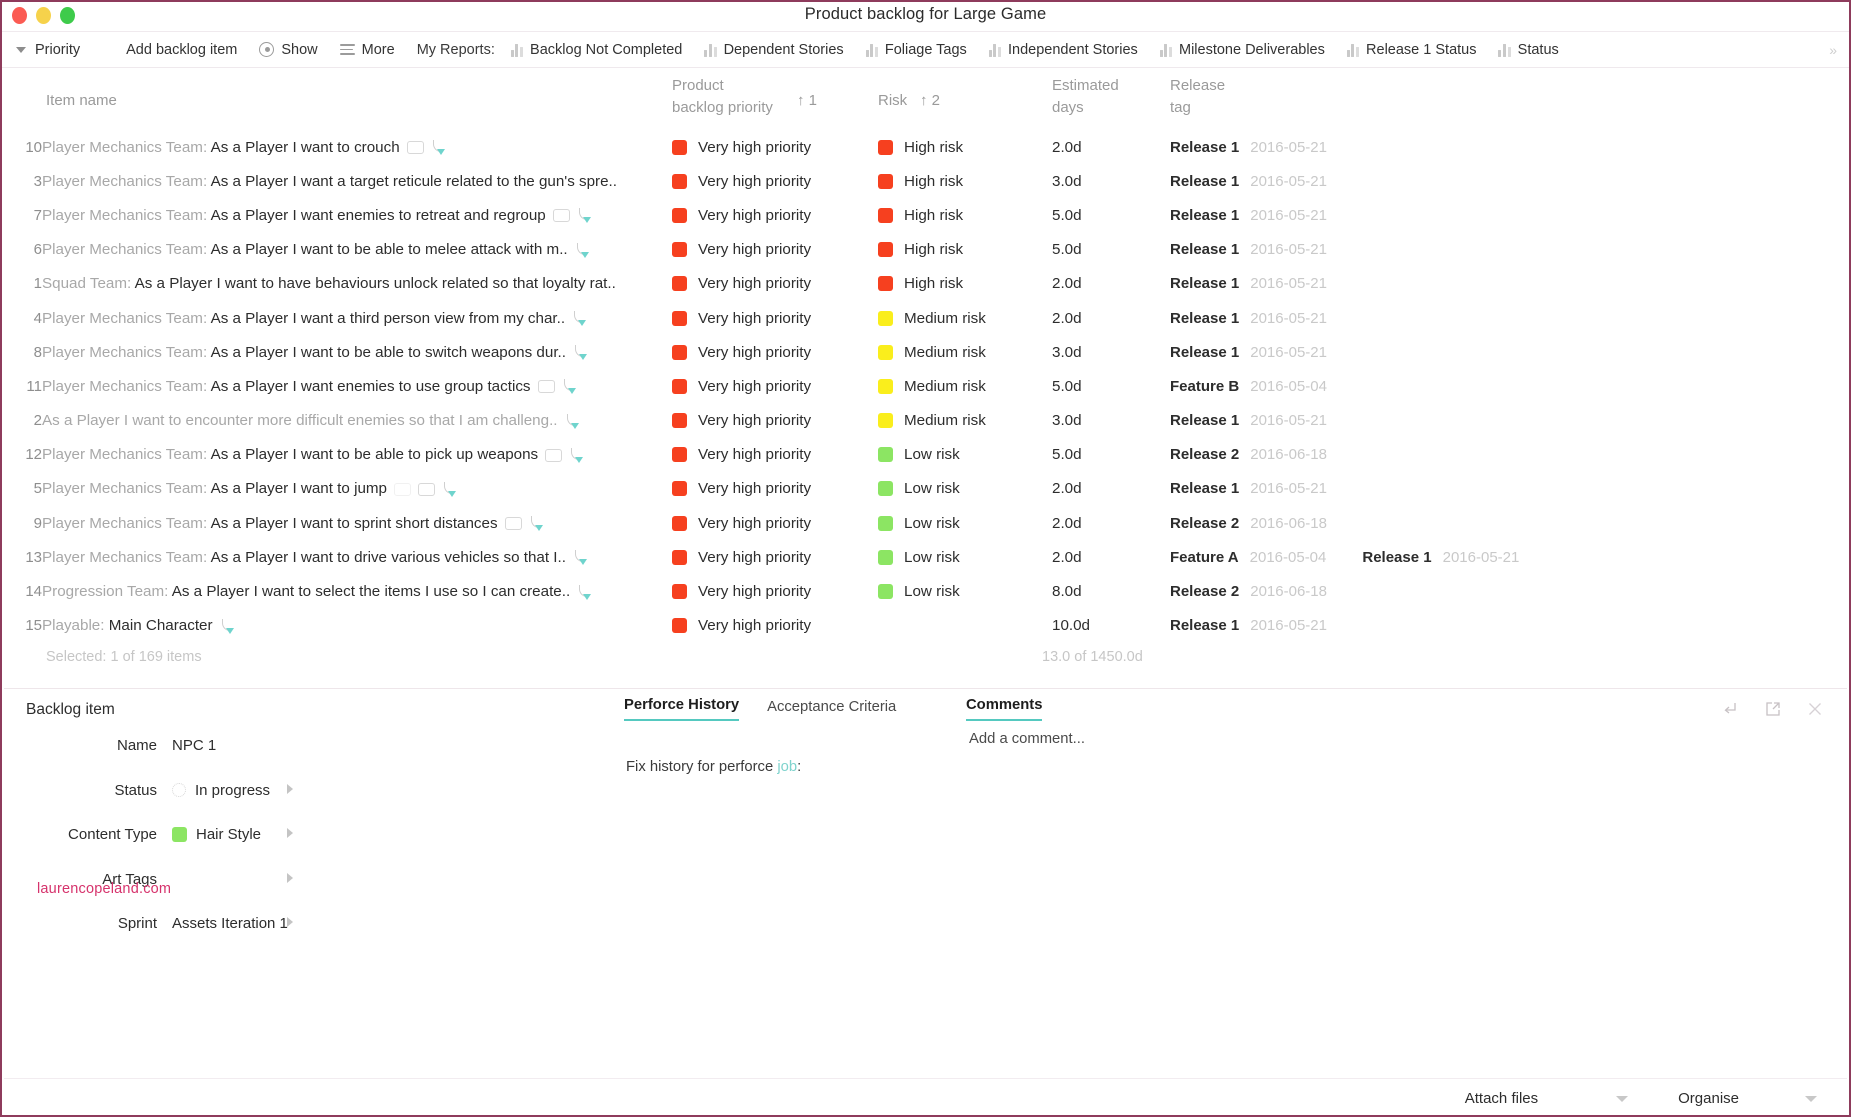 This screenshot has height=1117, width=1851. I want to click on tab-acceptance-criteria: Acceptance Criteria, so click(831, 710).